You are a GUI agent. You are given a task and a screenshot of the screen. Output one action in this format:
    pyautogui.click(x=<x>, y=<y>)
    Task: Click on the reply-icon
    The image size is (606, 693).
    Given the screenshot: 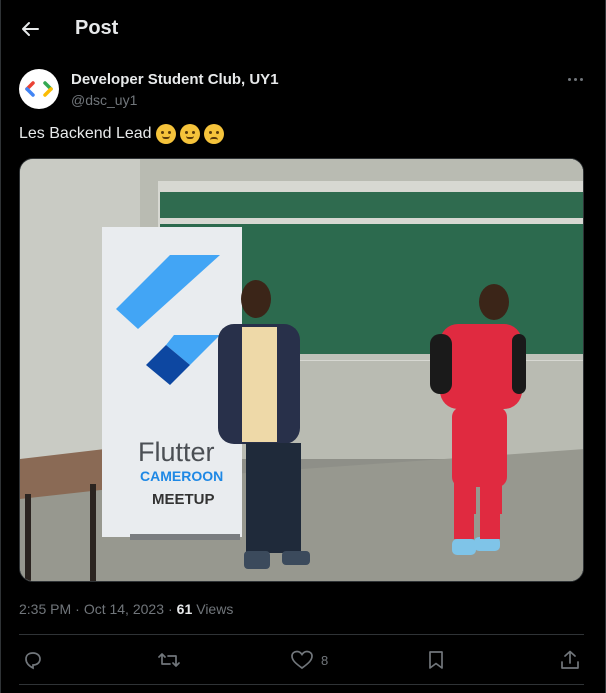 What is the action you would take?
    pyautogui.click(x=33, y=661)
    